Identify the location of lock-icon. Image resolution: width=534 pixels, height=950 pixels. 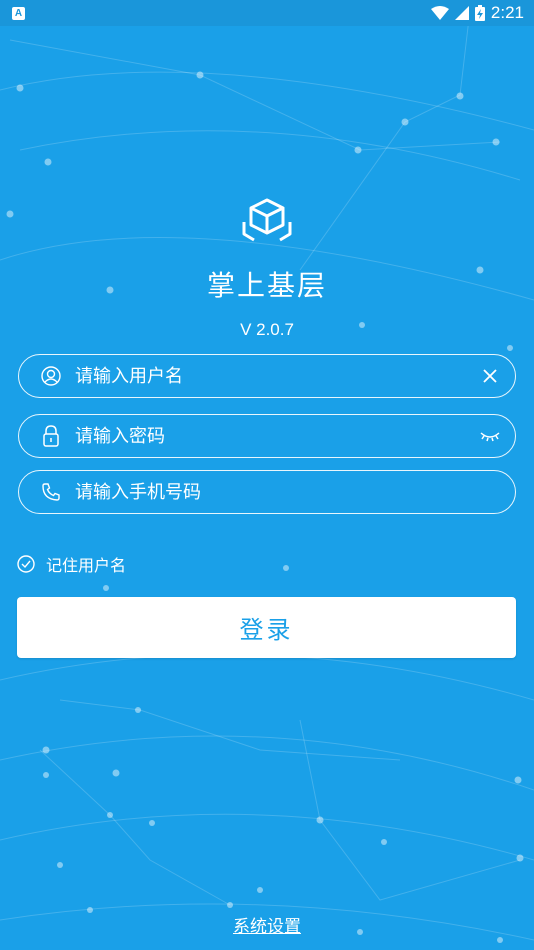
(51, 436).